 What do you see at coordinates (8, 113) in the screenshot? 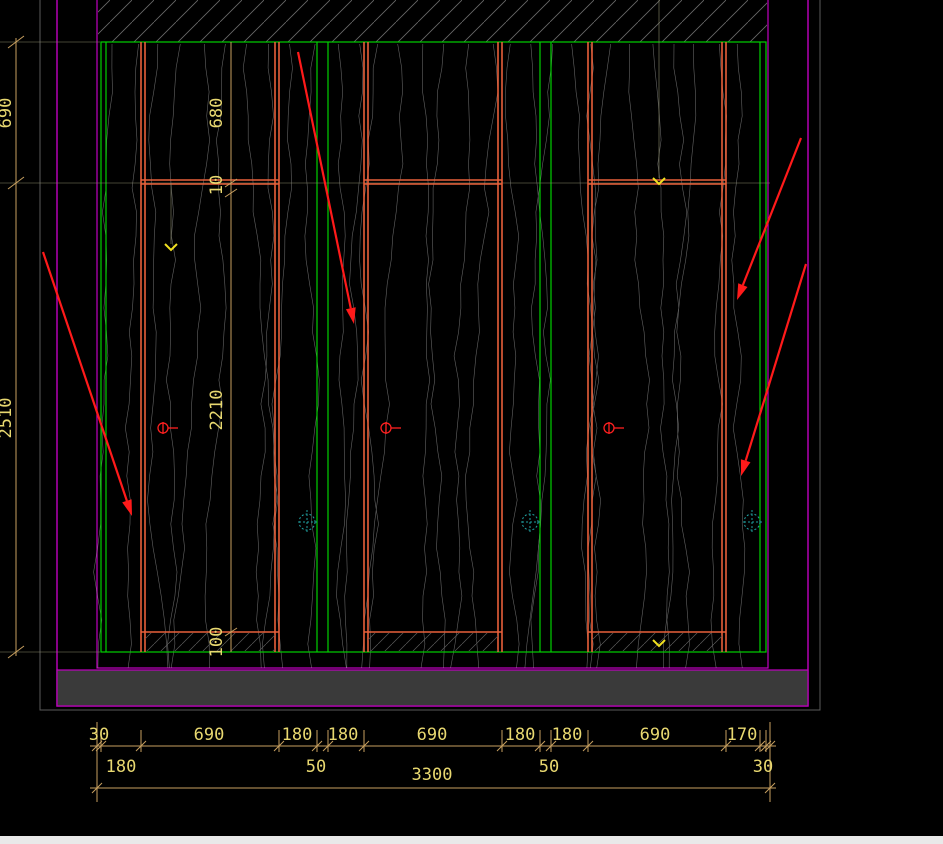
I see `dim-top: 690` at bounding box center [8, 113].